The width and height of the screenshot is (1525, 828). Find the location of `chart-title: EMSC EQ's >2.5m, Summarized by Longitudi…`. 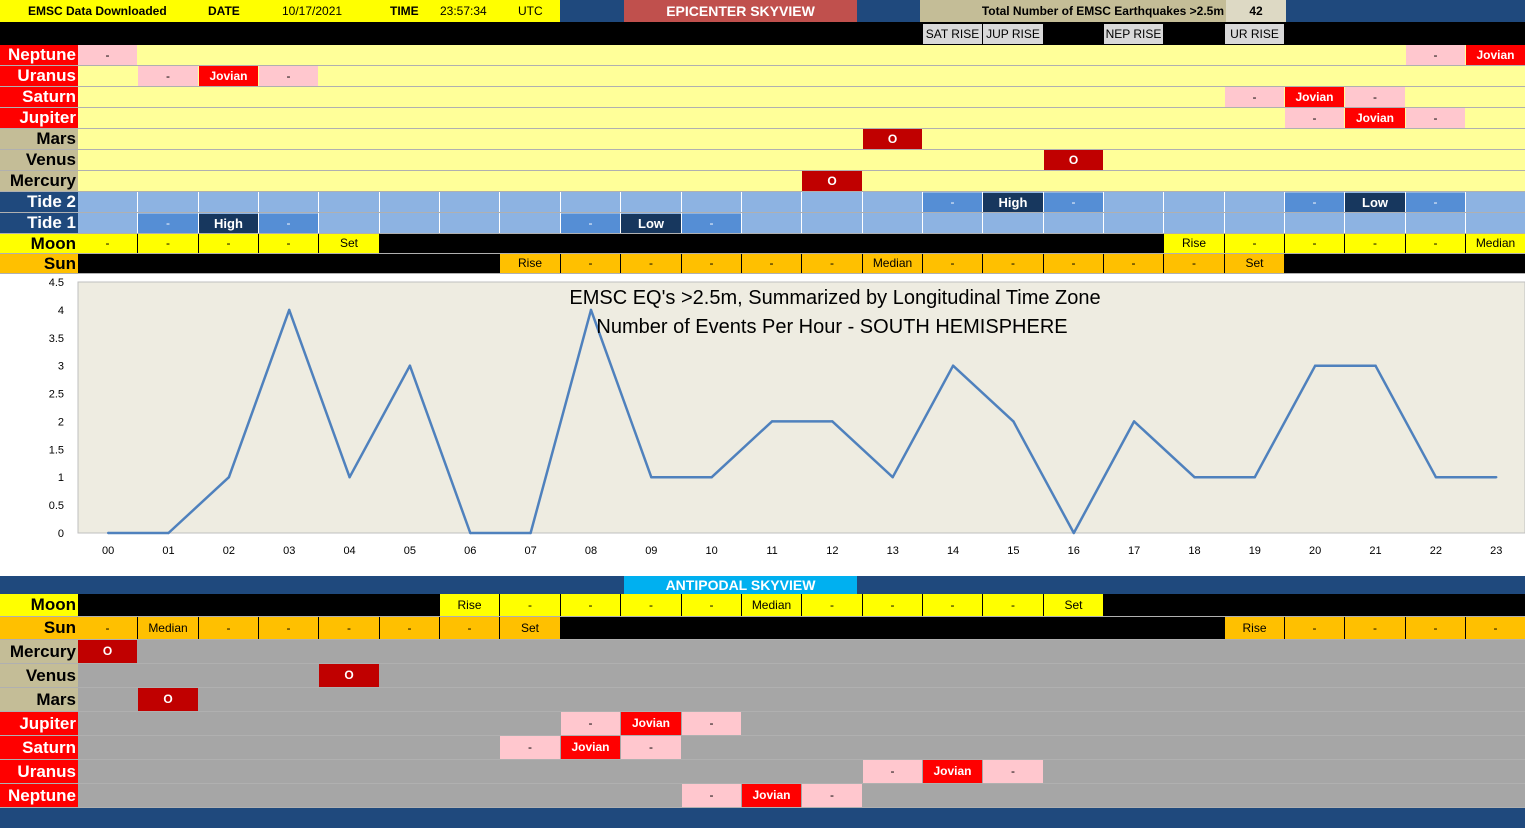

chart-title: EMSC EQ's >2.5m, Summarized by Longitudi… is located at coordinates (834, 298).